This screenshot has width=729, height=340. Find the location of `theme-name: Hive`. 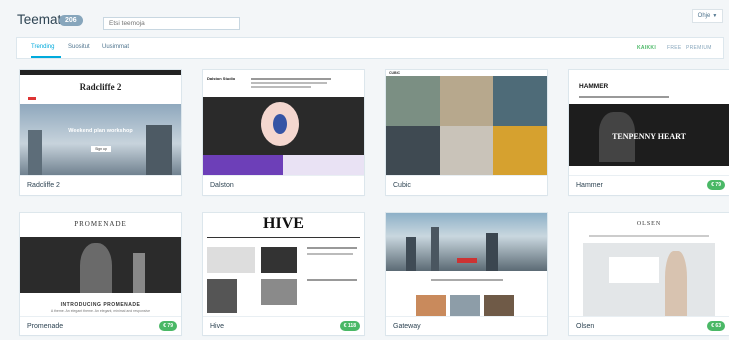

theme-name: Hive is located at coordinates (217, 326).